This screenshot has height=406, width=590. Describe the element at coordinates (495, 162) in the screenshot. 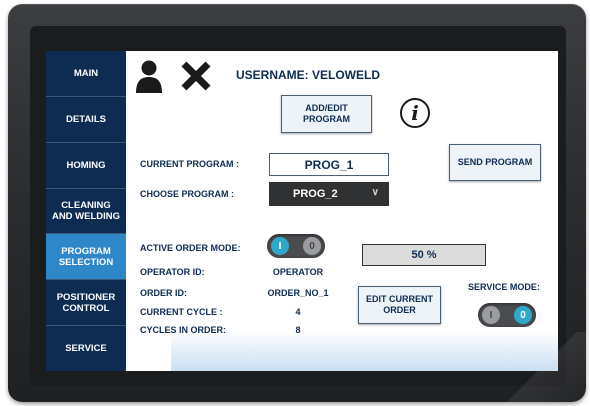

I see `send-program-button: SEND PROGRAM` at that location.